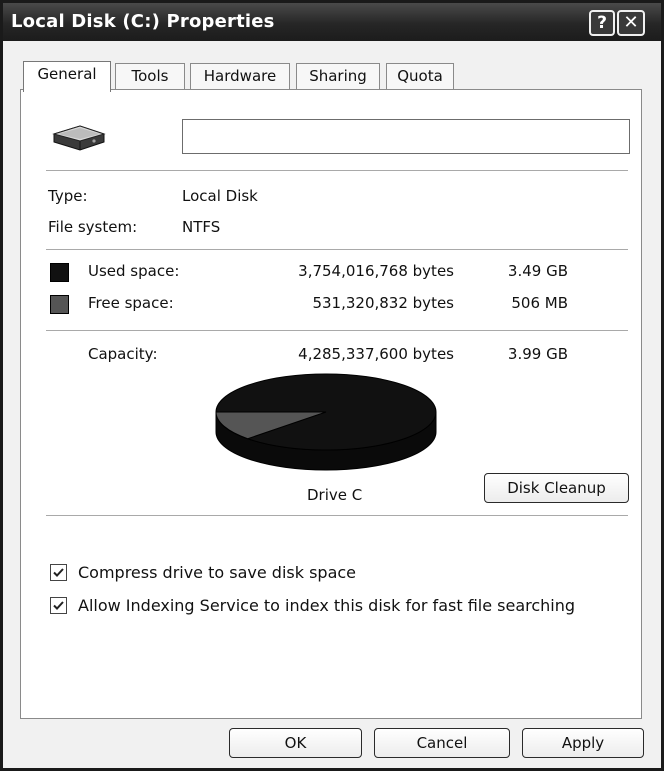 The image size is (664, 771). What do you see at coordinates (240, 76) in the screenshot?
I see `tab-hardware: Hardware` at bounding box center [240, 76].